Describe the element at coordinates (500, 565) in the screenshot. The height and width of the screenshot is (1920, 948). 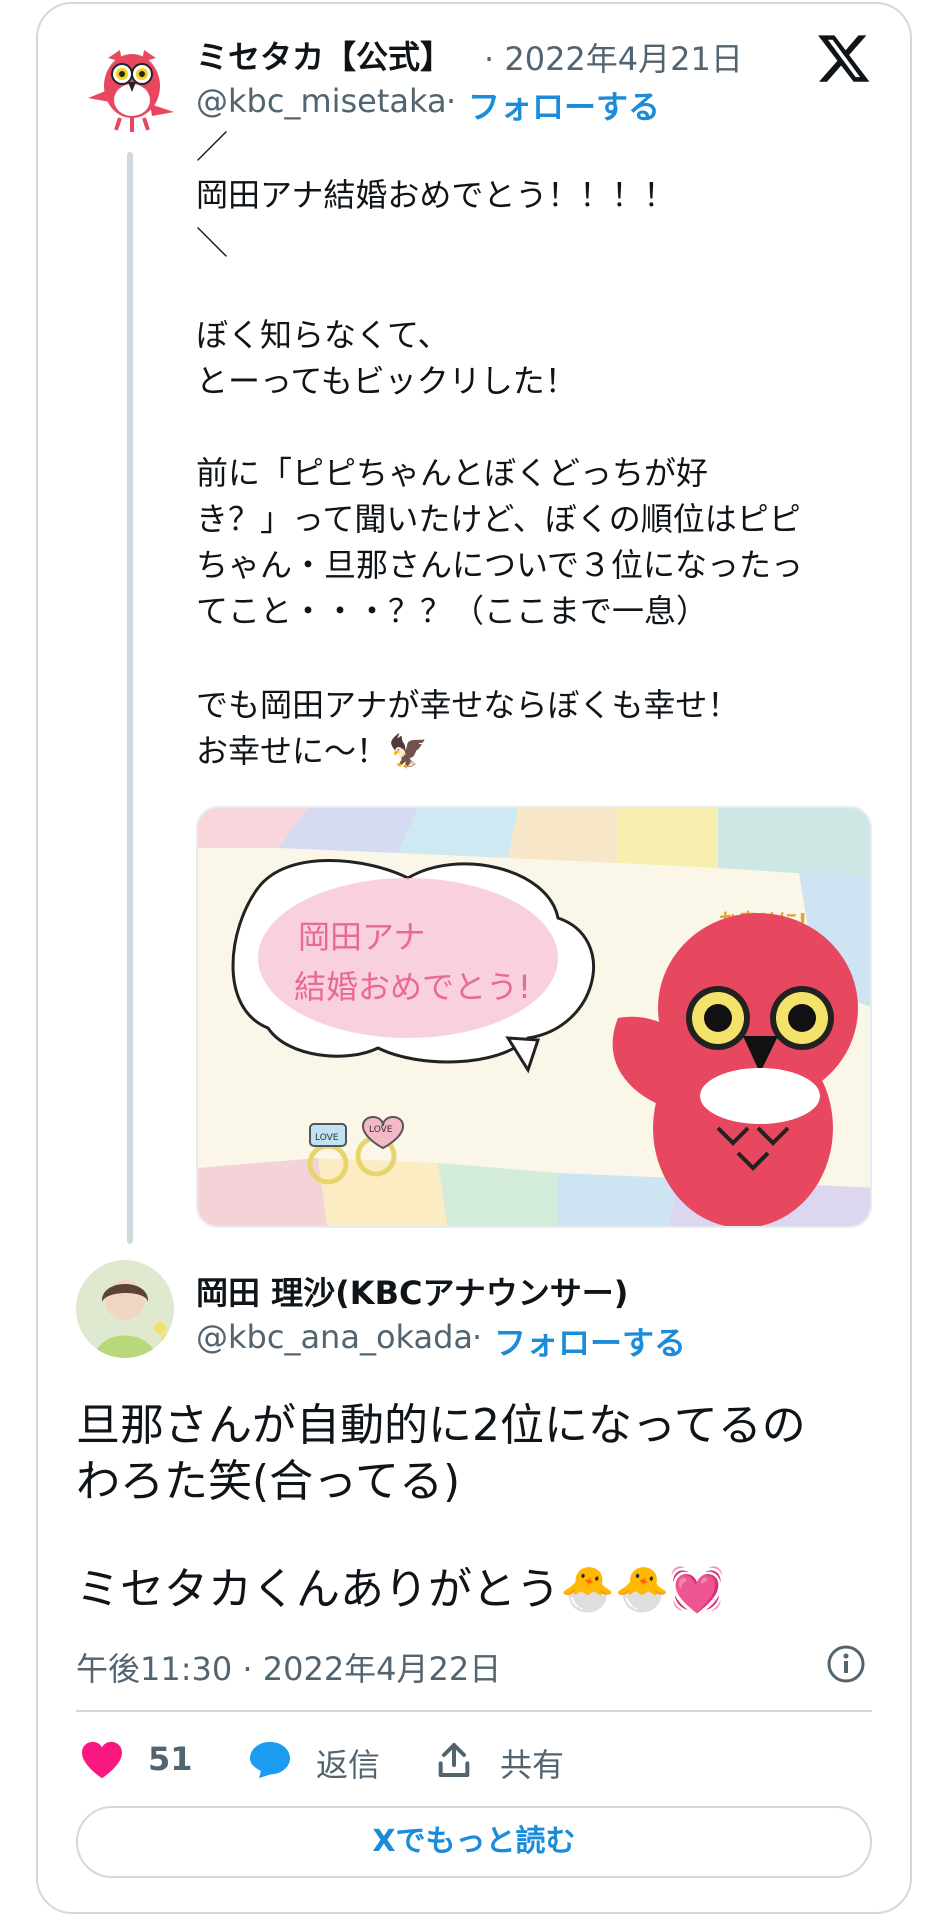
I see `tweet-text-line: ちゃん・旦那さんについで３位になったっ` at that location.